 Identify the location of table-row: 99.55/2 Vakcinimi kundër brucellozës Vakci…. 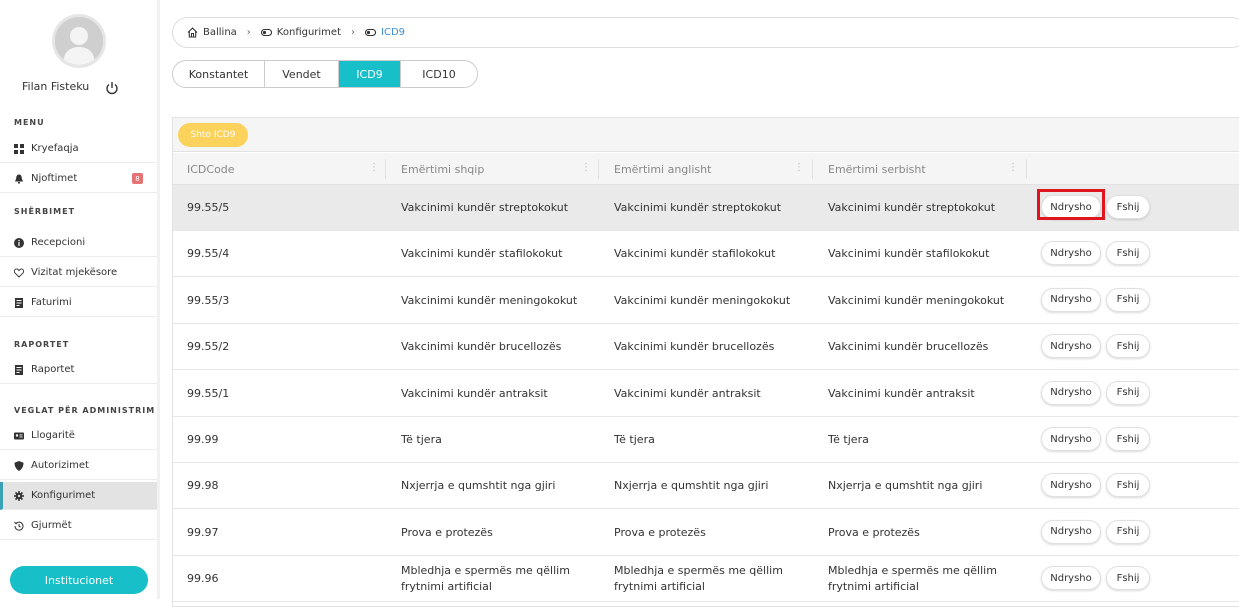
(706, 347).